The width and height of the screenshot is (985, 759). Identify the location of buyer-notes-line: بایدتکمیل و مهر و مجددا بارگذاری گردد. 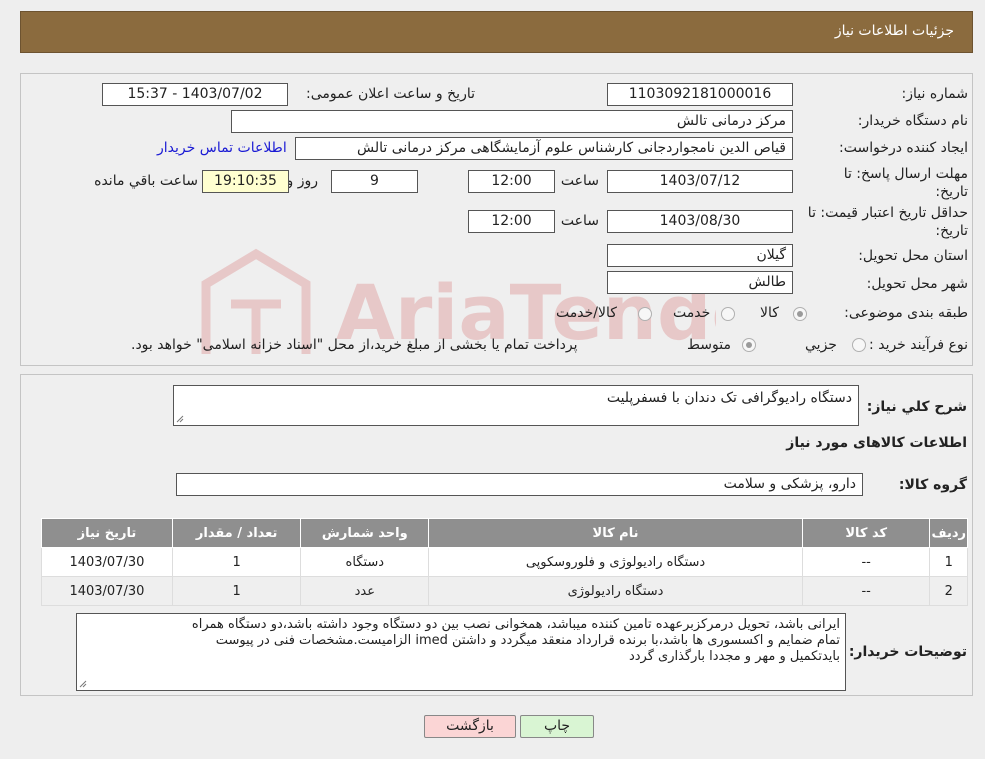
(734, 656).